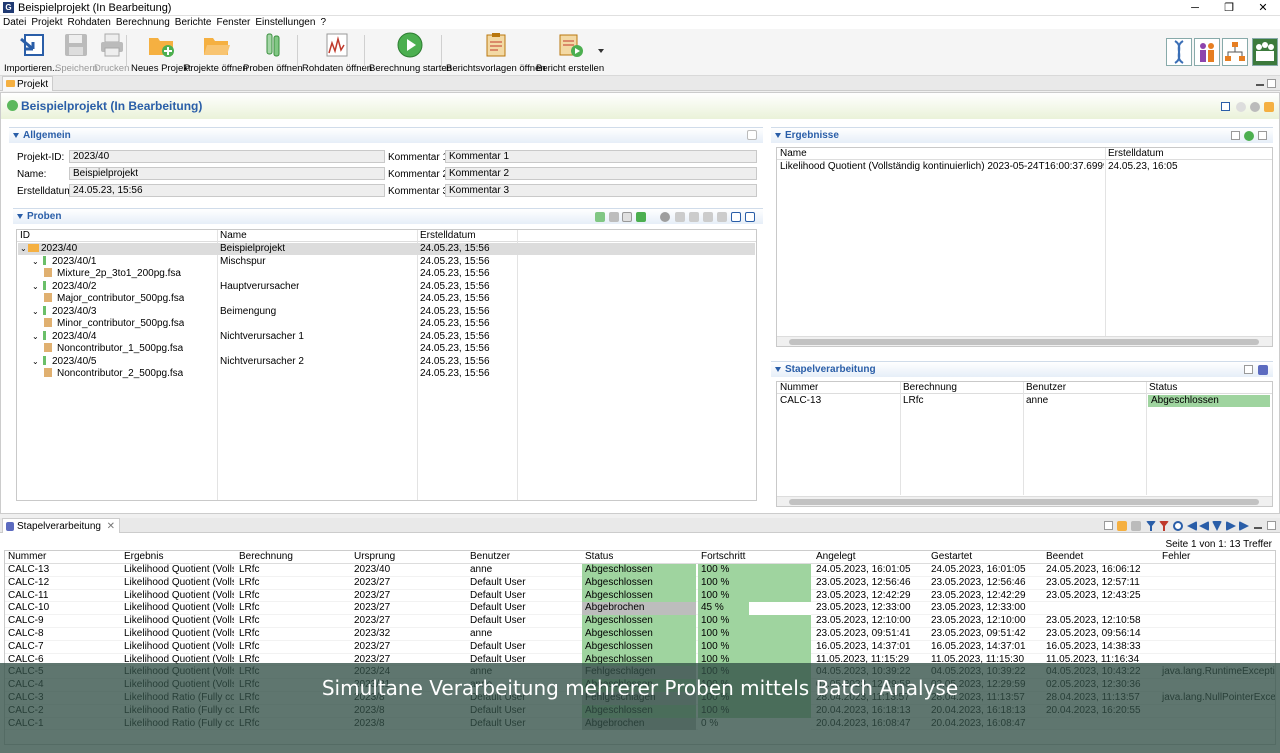 This screenshot has width=1280, height=753. Describe the element at coordinates (1163, 388) in the screenshot. I see `col-status: Status` at that location.